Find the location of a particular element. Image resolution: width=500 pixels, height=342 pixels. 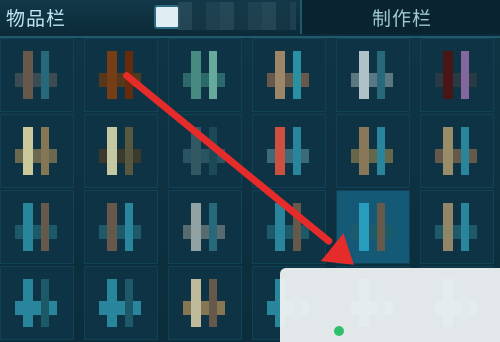

tray-icon is located at coordinates (167, 17).